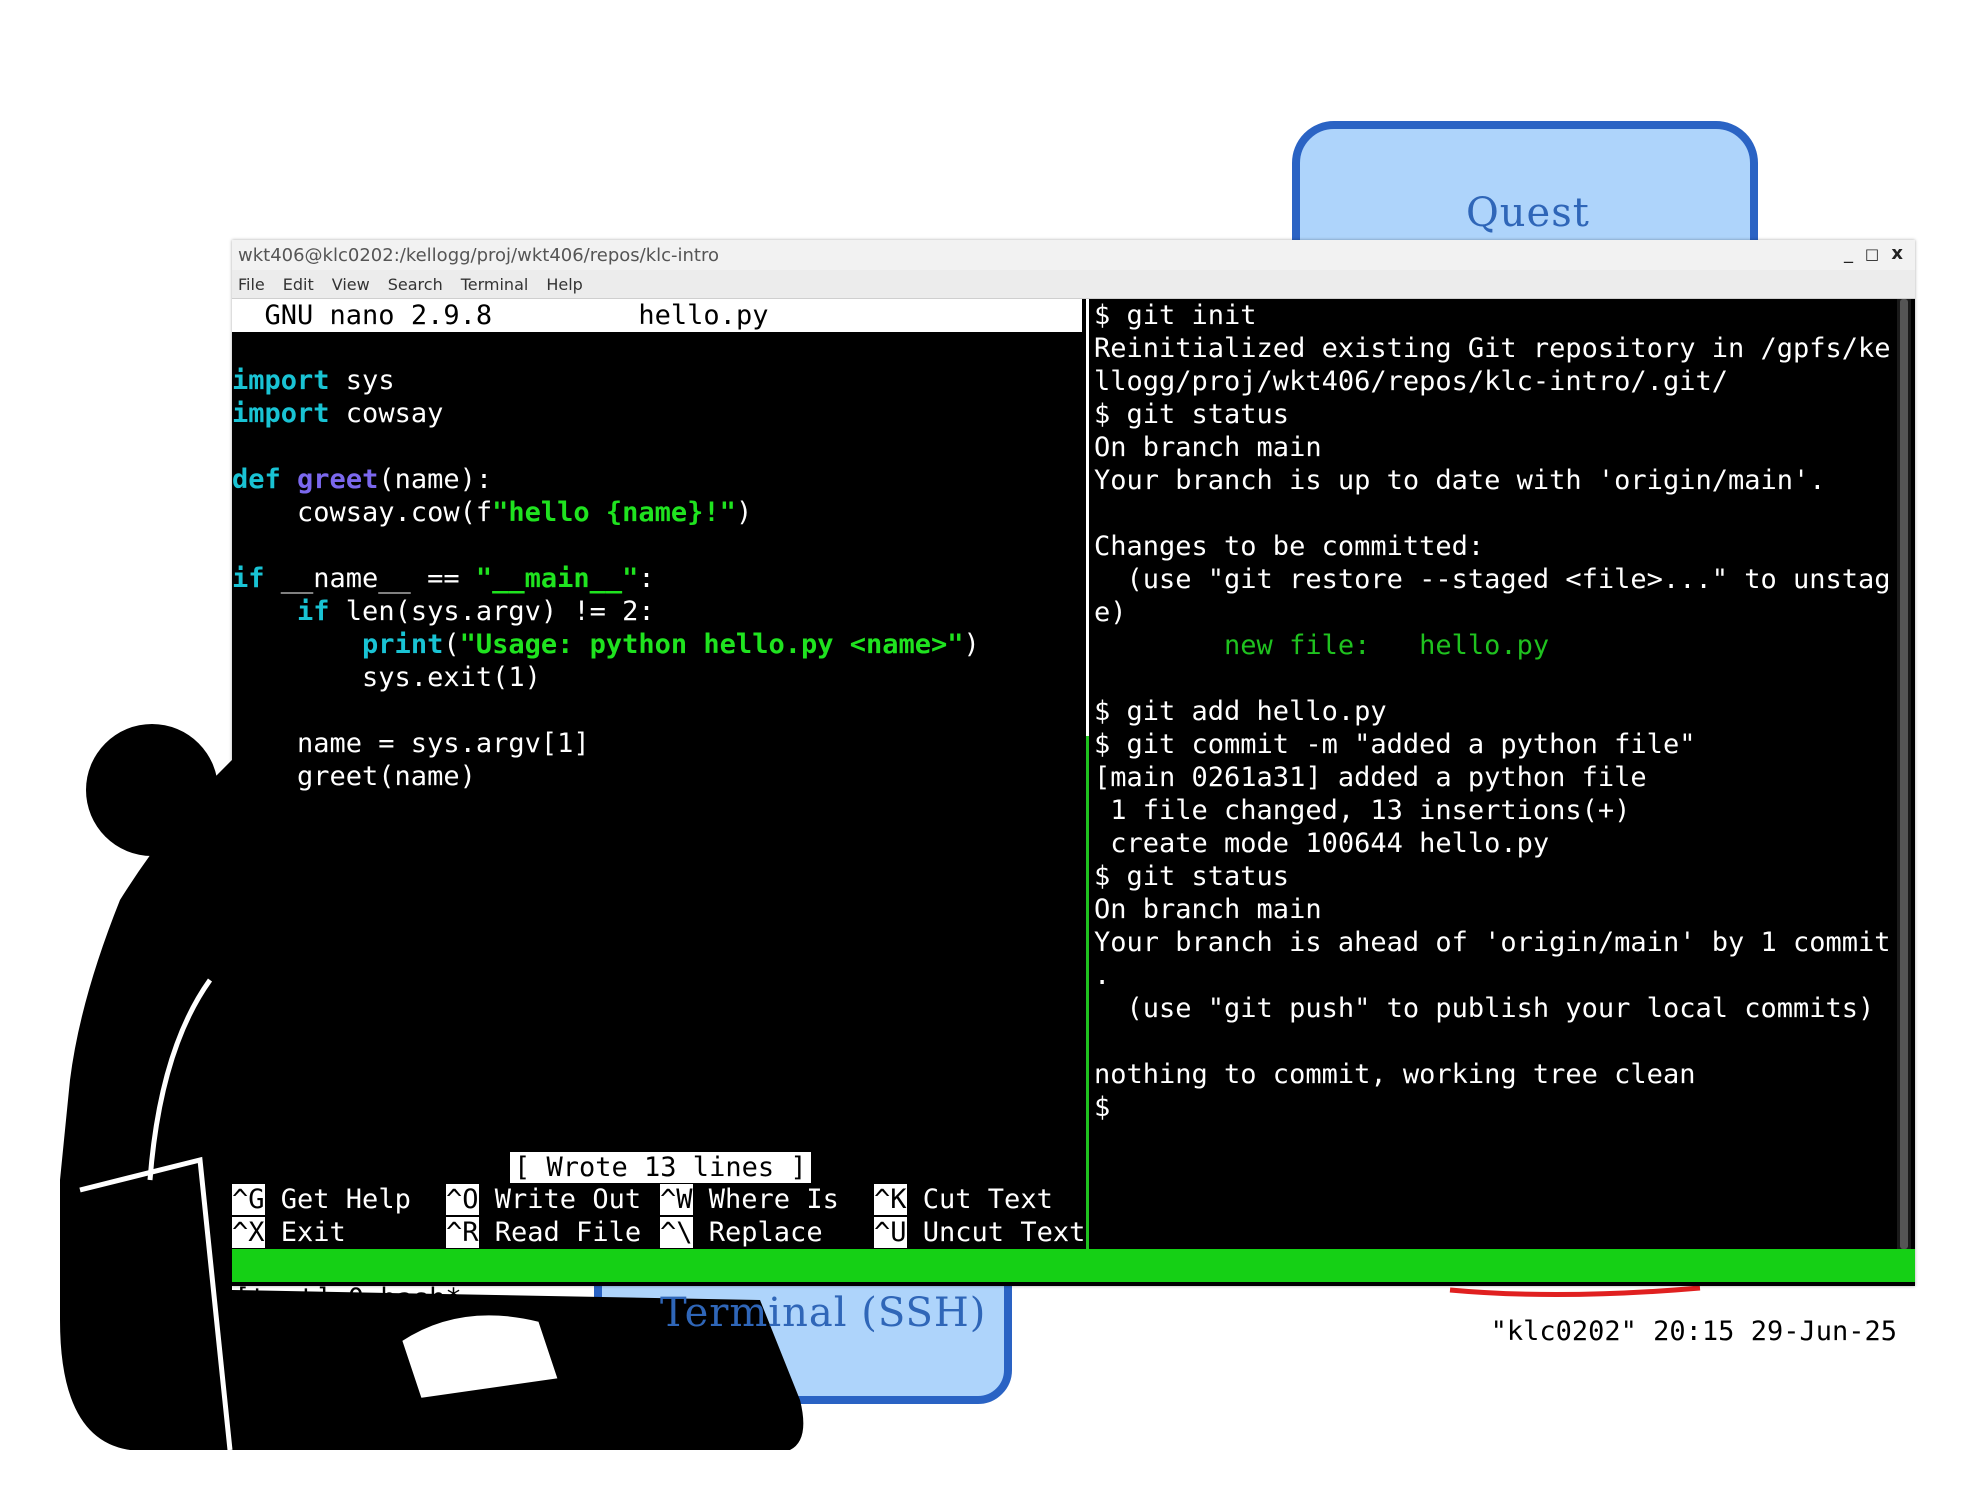  What do you see at coordinates (1395, 744) in the screenshot?
I see `shell-line: $ git commit -m "added a python file"` at bounding box center [1395, 744].